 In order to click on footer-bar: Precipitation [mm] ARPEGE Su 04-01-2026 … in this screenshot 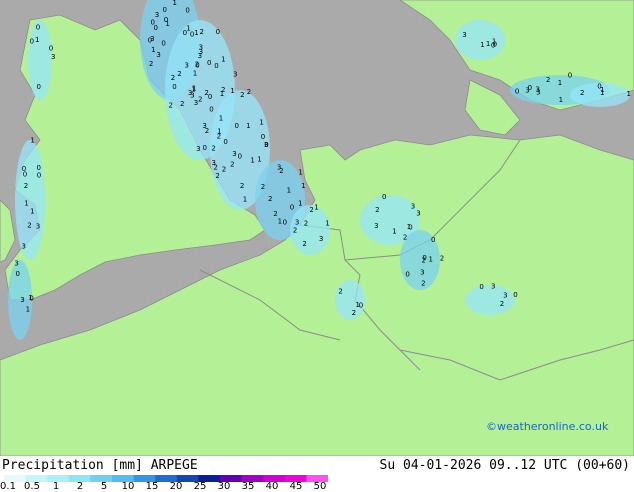, I will do `click(317, 474)`.